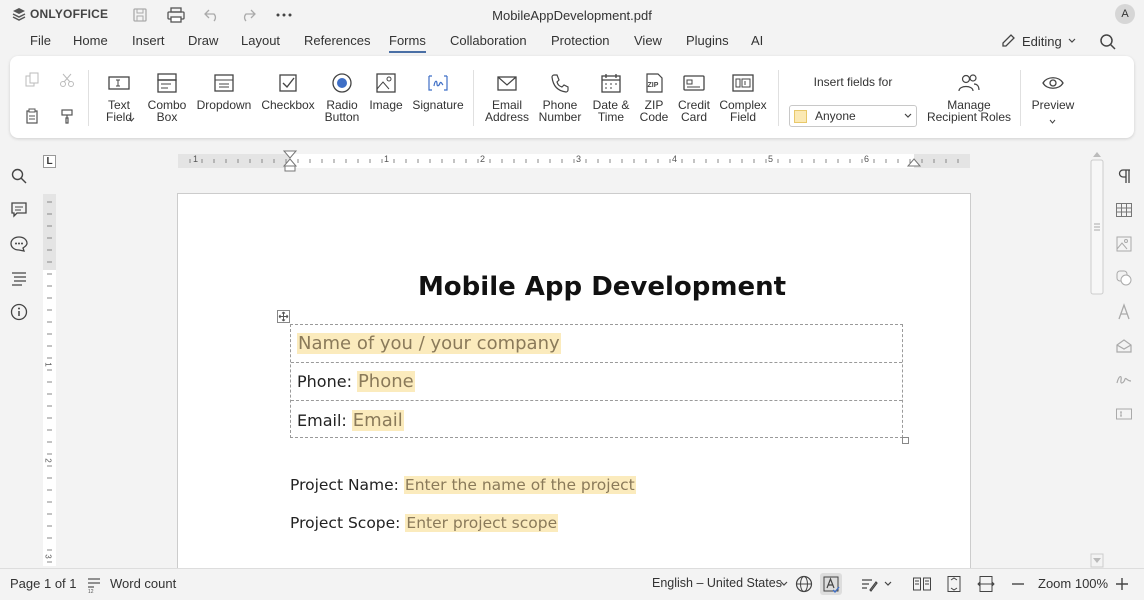  Describe the element at coordinates (429, 343) in the screenshot. I see `name-form-field: Name of you / your company` at that location.